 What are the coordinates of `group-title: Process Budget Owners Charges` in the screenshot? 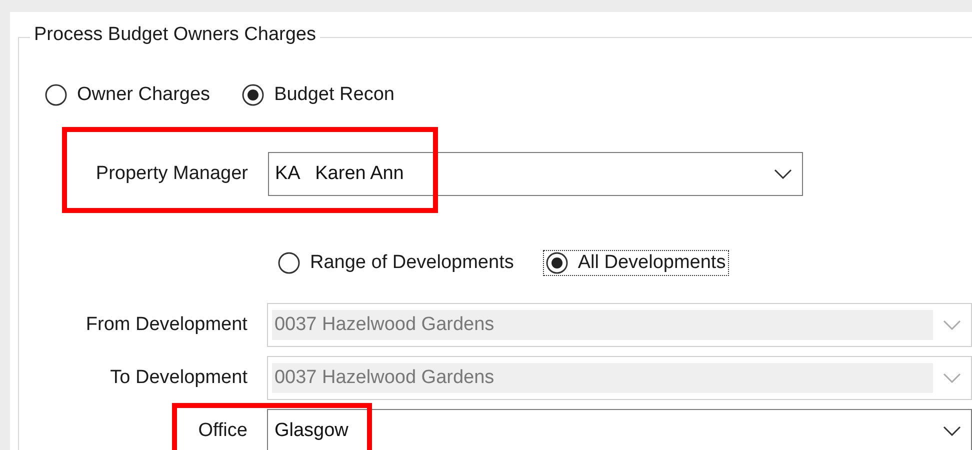 It's located at (175, 35).